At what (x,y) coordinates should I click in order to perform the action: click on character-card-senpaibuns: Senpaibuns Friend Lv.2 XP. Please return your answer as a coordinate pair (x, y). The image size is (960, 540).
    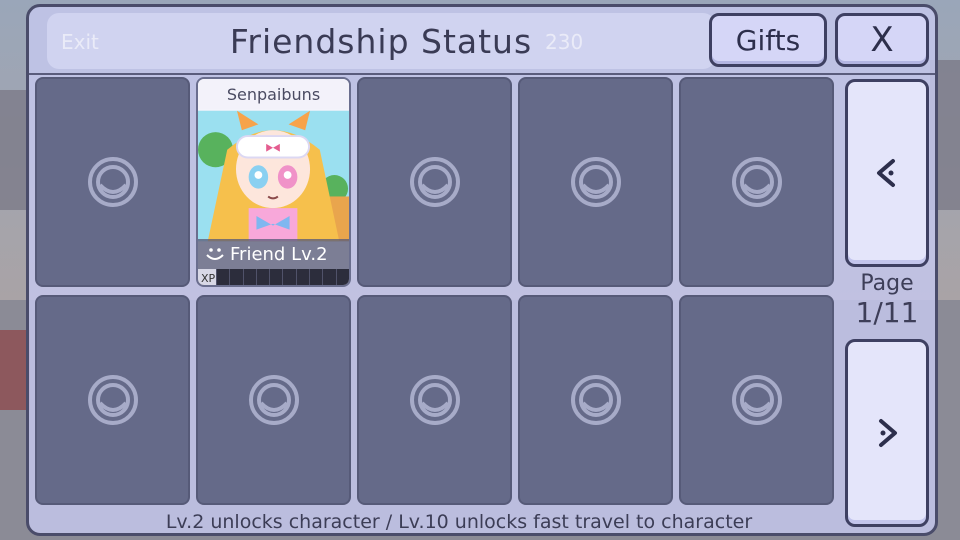
    Looking at the image, I should click on (273, 182).